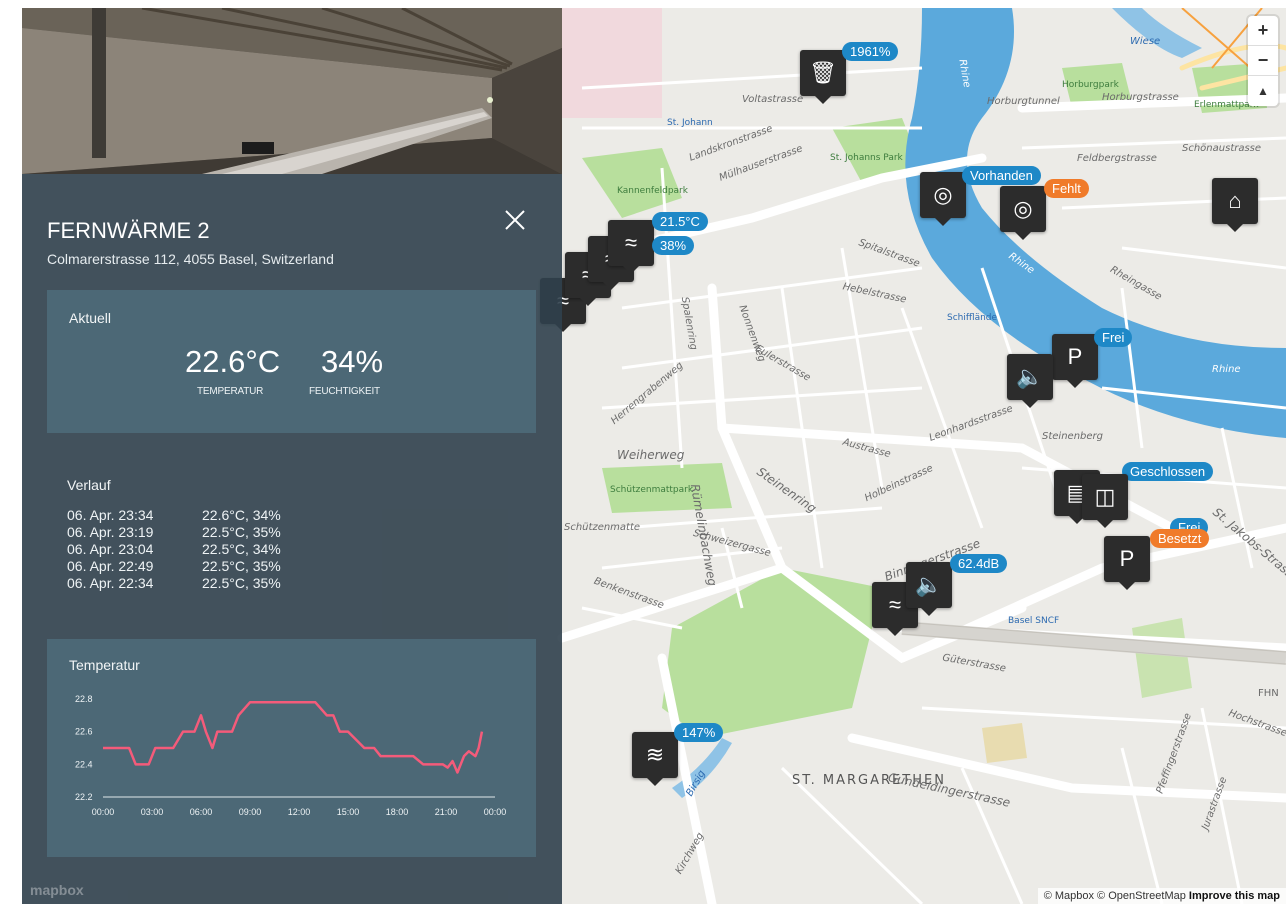  Describe the element at coordinates (110, 532) in the screenshot. I see `history-time: 06. Apr. 23:19` at that location.